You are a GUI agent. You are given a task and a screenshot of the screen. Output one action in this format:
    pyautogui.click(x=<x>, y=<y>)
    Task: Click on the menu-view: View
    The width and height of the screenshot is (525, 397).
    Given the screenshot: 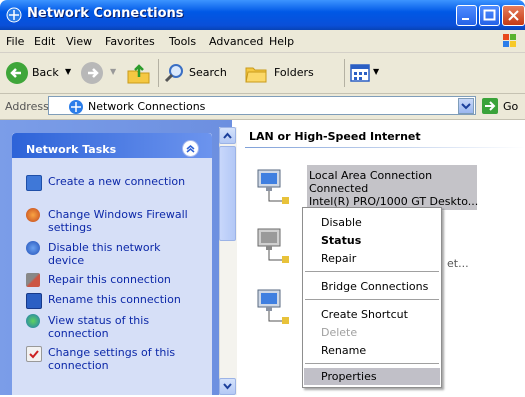 What is the action you would take?
    pyautogui.click(x=79, y=41)
    